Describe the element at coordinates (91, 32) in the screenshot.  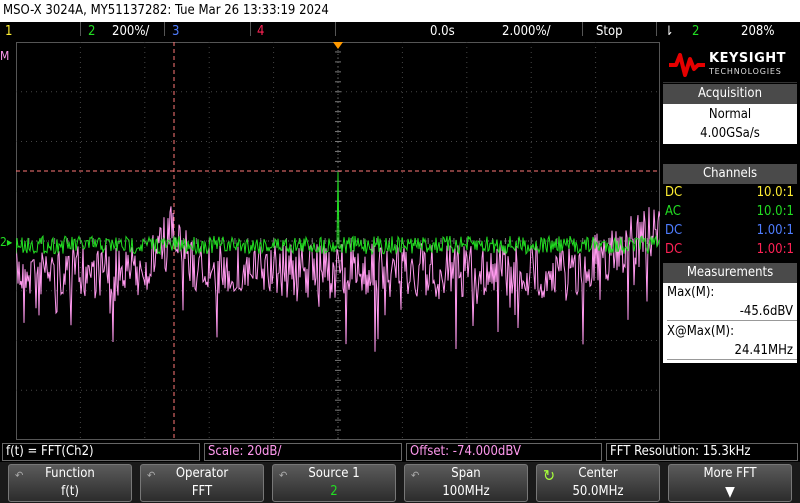
I see `ch2-indicator: 2` at that location.